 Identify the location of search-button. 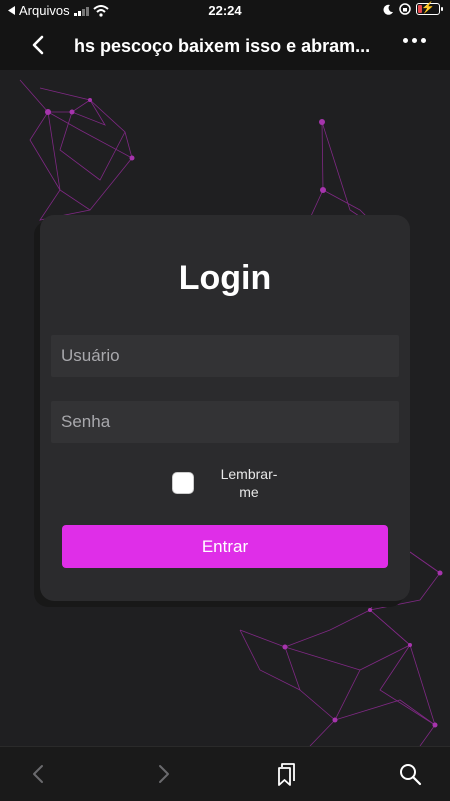
(410, 774).